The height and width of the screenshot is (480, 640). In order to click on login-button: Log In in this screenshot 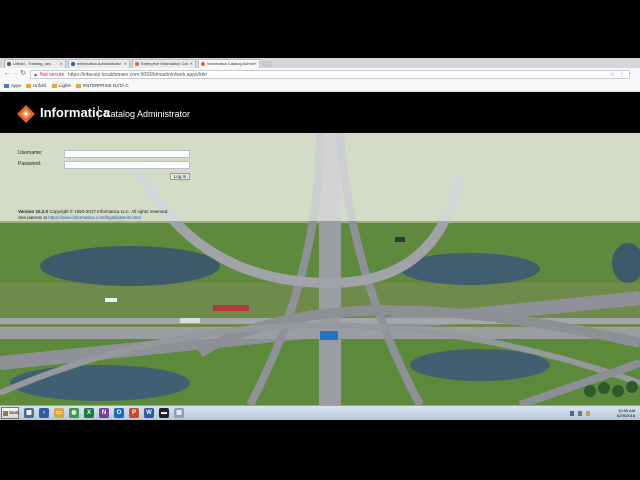, I will do `click(180, 176)`.